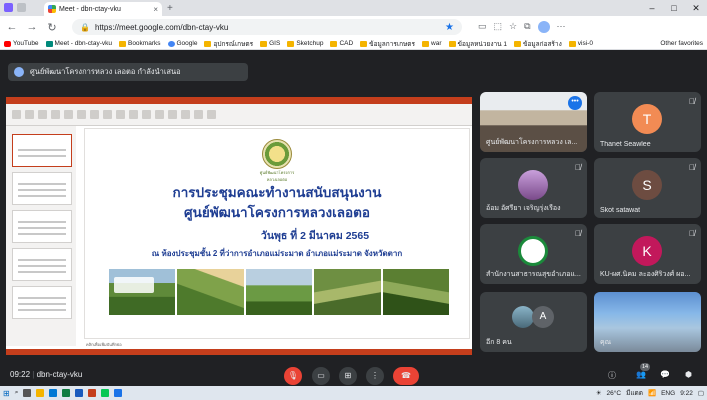 This screenshot has height=400, width=707. Describe the element at coordinates (575, 103) in the screenshot. I see `more-options-icon: •••` at that location.